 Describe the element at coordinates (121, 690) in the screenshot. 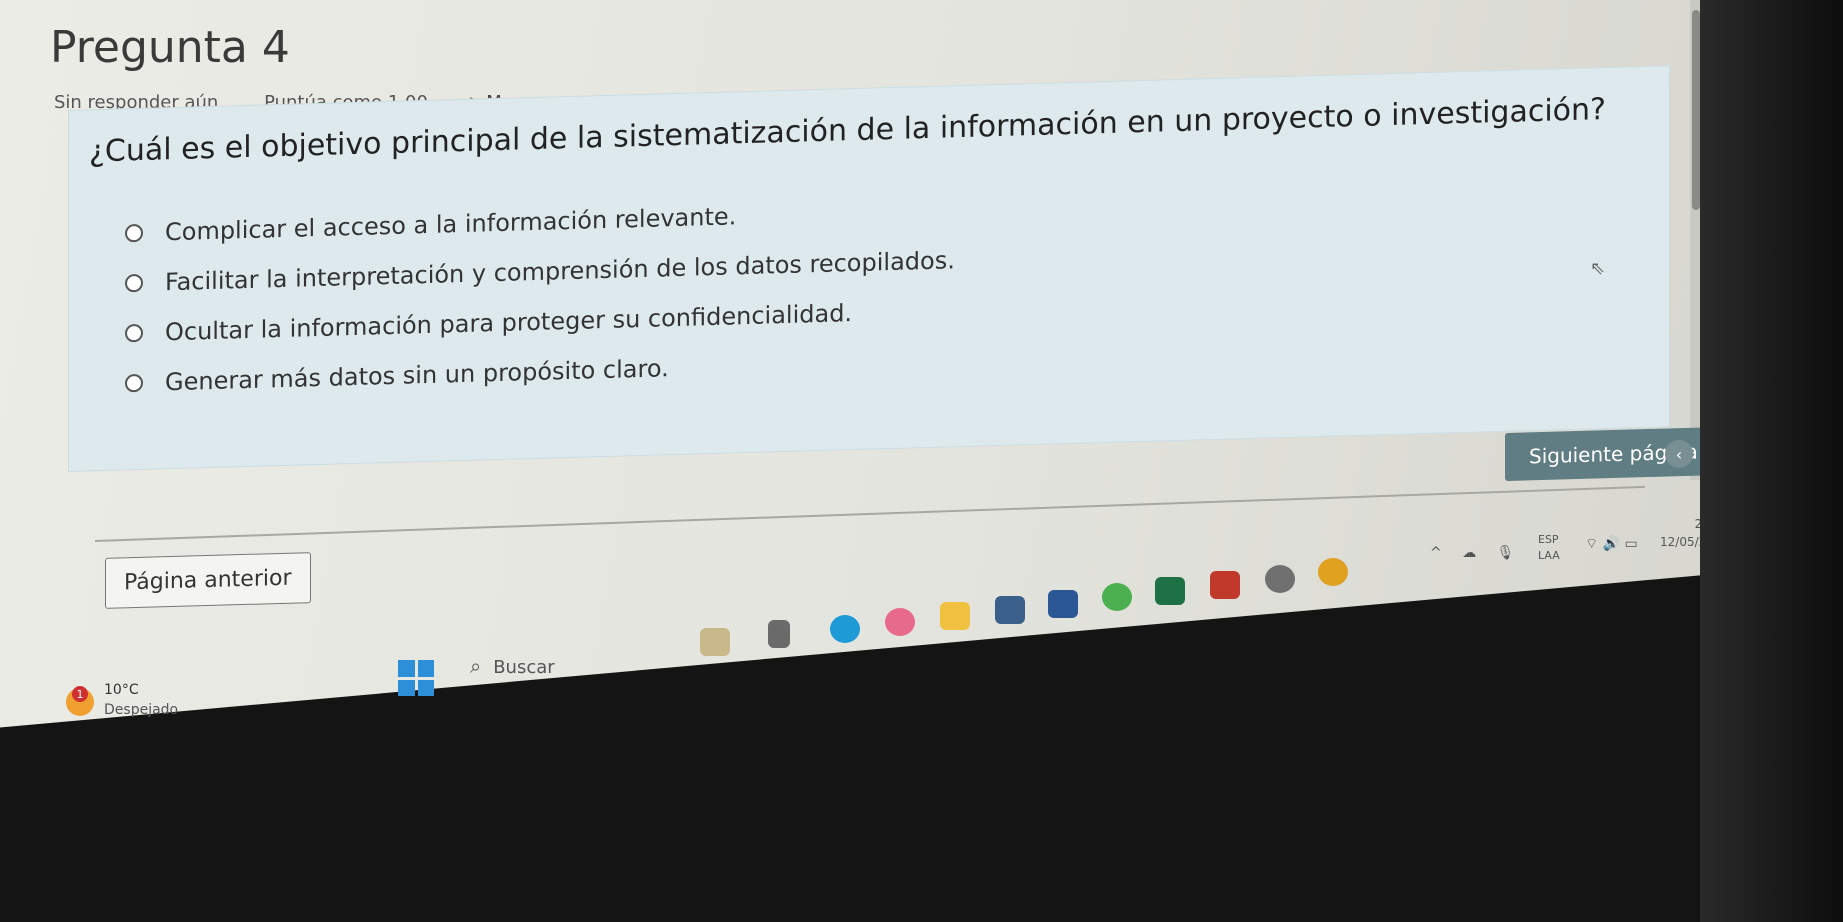

I see `weather-temperature: 10°C` at that location.